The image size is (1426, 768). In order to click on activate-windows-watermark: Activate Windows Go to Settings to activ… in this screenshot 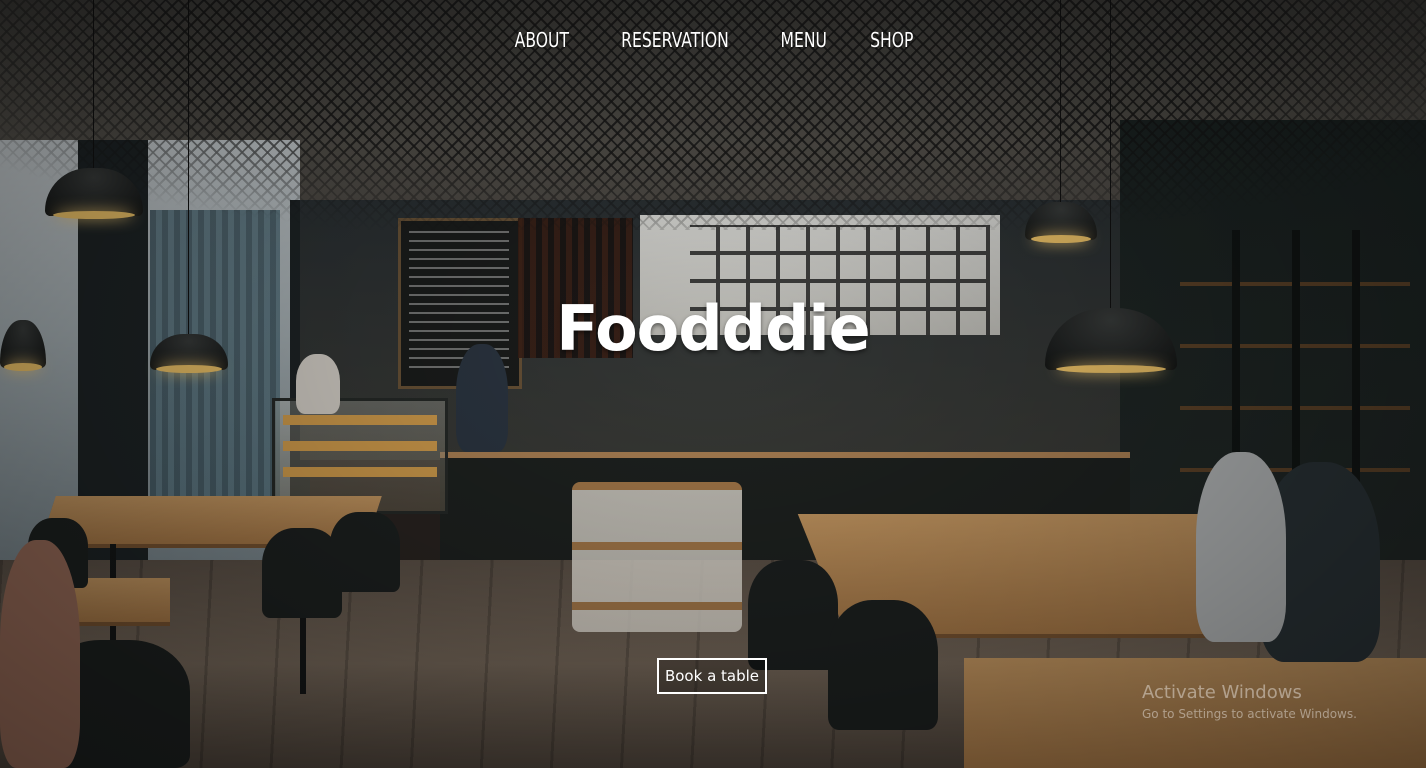, I will do `click(1249, 701)`.